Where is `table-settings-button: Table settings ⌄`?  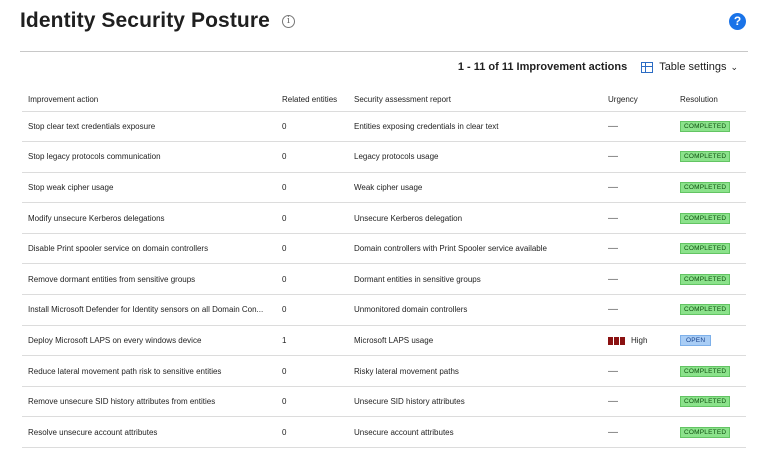
table-settings-button: Table settings ⌄ is located at coordinates (689, 67).